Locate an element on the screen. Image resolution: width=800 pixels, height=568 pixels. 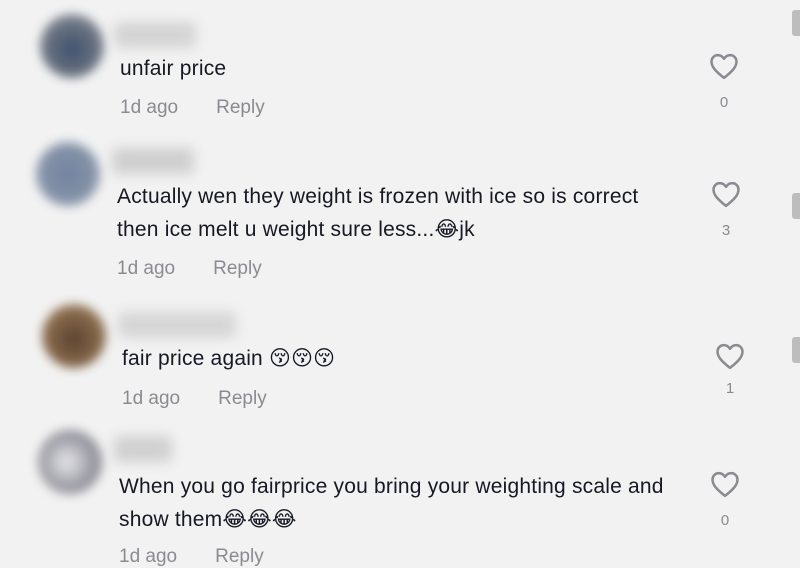
like-count: 1 is located at coordinates (730, 388).